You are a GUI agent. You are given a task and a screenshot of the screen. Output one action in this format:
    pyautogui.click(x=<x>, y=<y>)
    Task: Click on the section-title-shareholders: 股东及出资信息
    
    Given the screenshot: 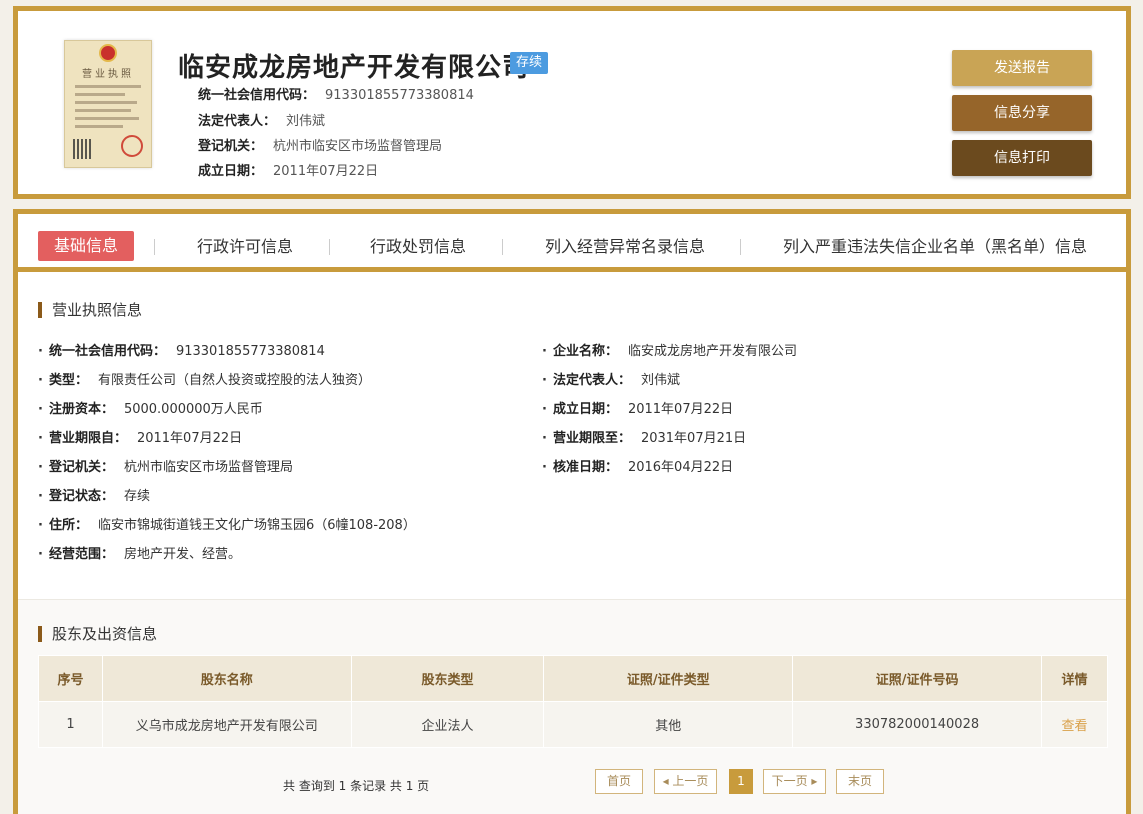 What is the action you would take?
    pyautogui.click(x=97, y=634)
    